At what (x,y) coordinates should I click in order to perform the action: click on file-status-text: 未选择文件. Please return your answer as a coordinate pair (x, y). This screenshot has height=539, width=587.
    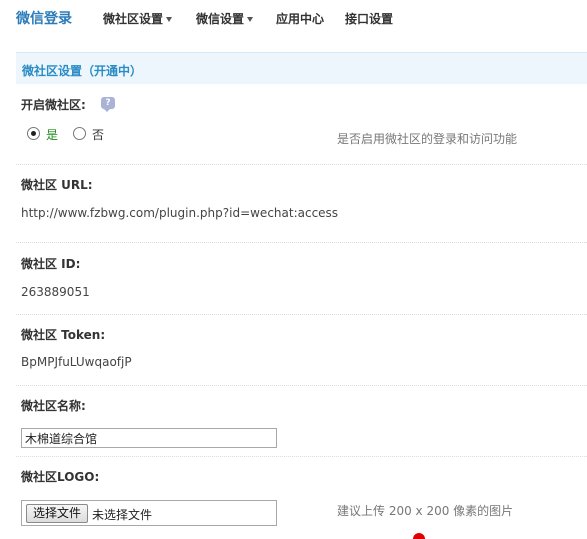
    Looking at the image, I should click on (122, 515).